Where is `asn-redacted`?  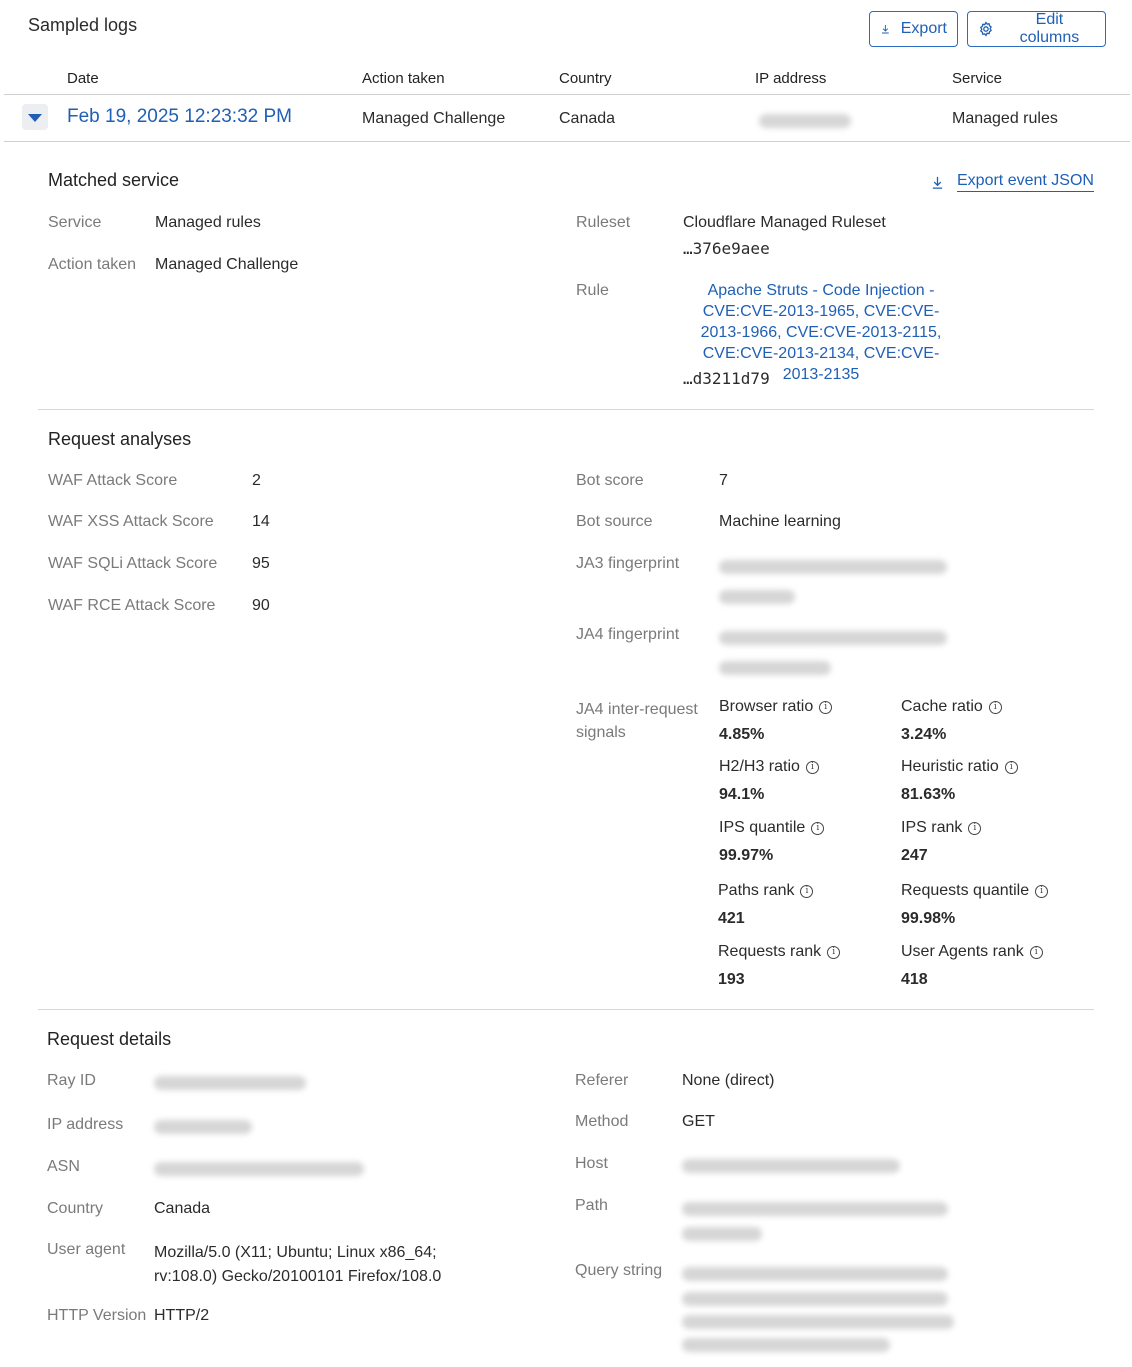
asn-redacted is located at coordinates (259, 1169).